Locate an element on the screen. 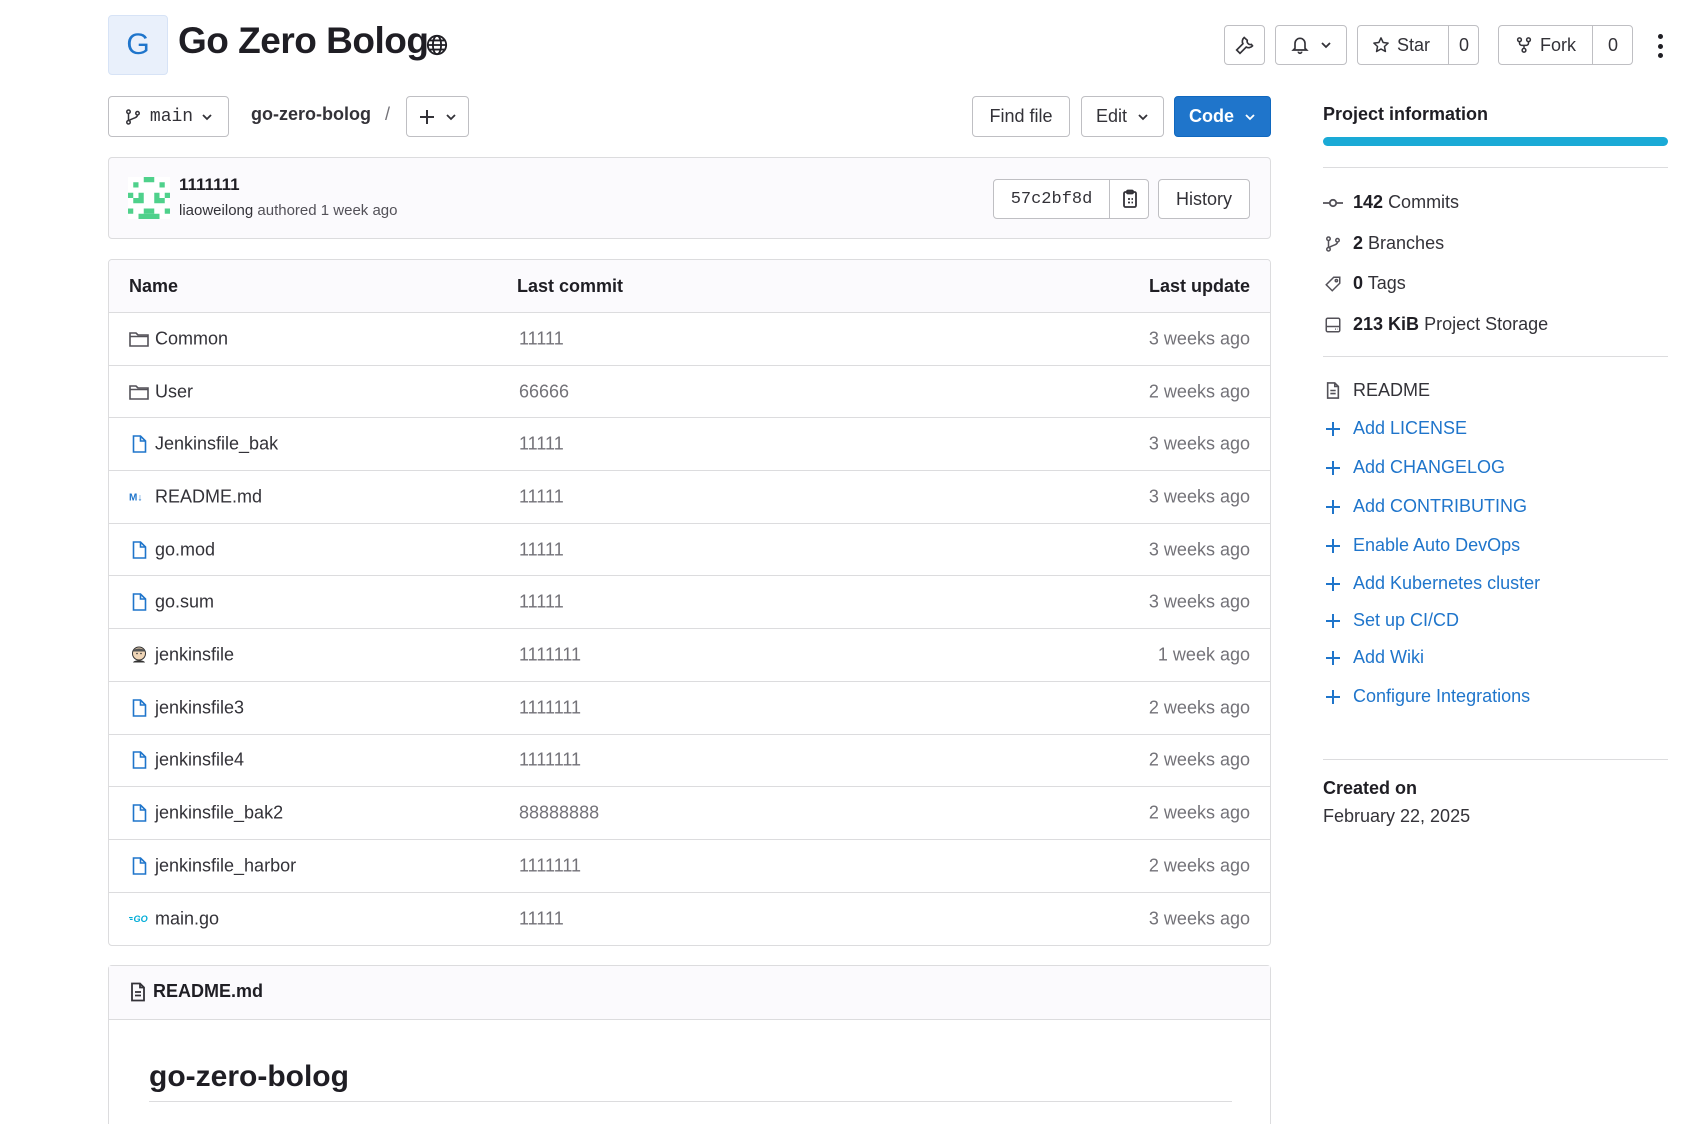 Image resolution: width=1701 pixels, height=1124 pixels. file-name-cell: User is located at coordinates (161, 391).